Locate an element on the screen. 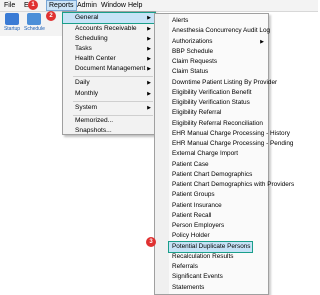 The image size is (320, 295). menu-item-health-center: Health Center ▶ is located at coordinates (109, 59).